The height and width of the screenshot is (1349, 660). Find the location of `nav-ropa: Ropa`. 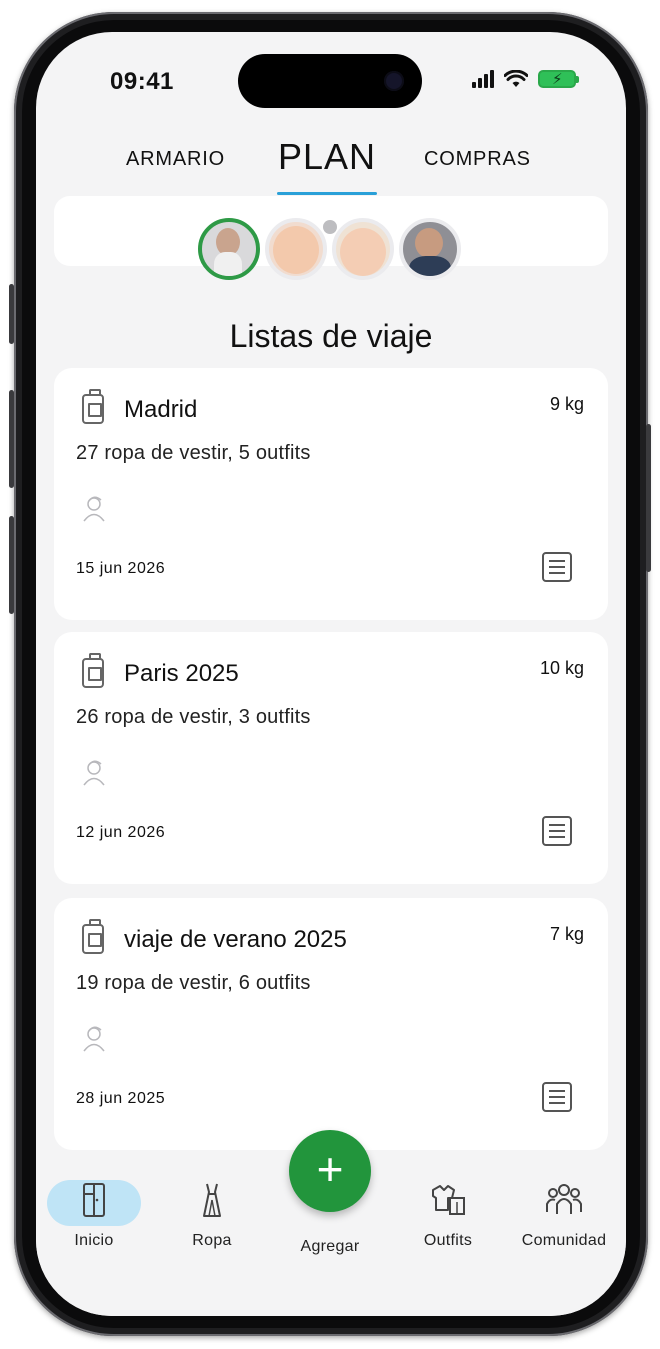

nav-ropa: Ropa is located at coordinates (212, 1215).